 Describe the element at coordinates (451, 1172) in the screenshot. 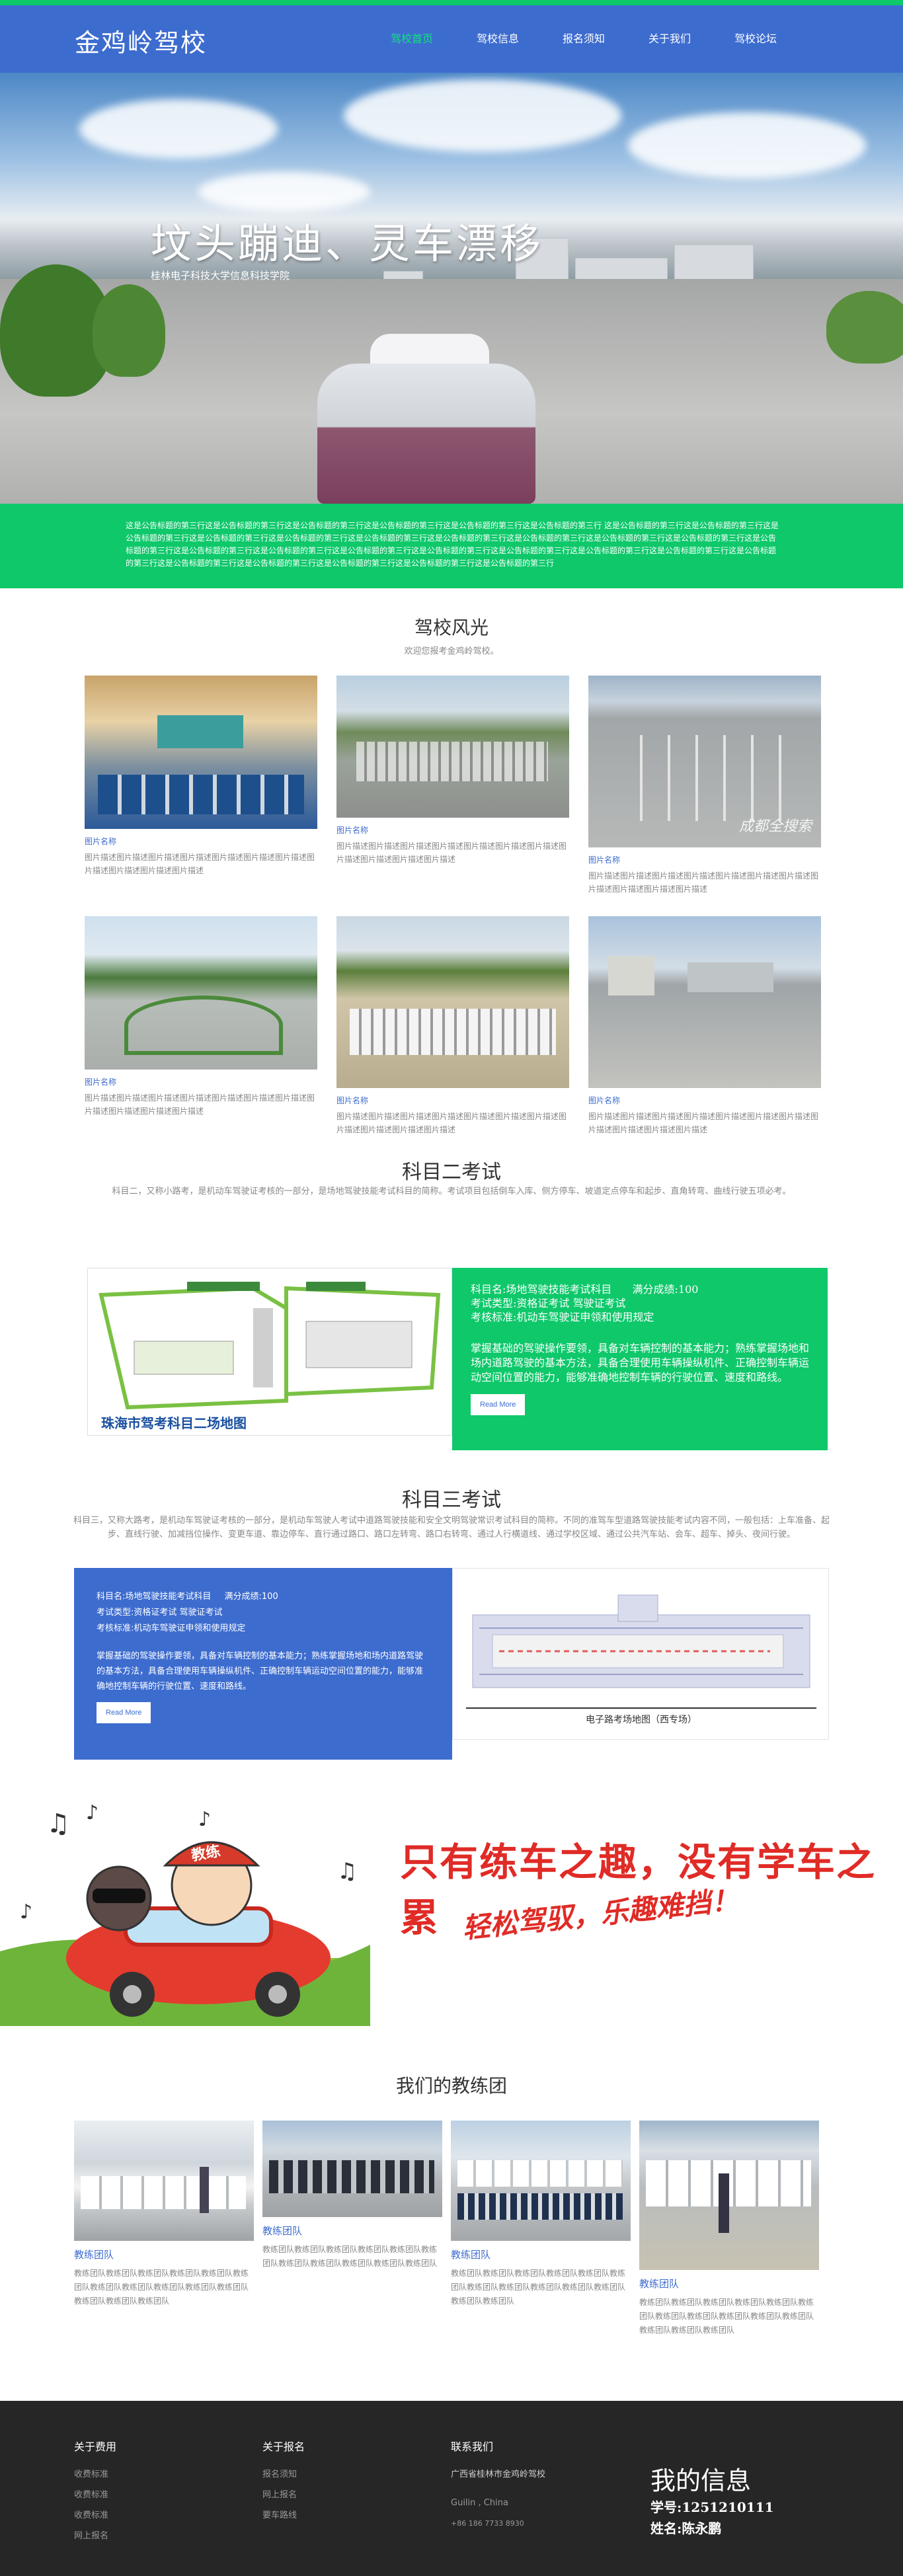

I see `subject2-title: 科目二考试` at that location.